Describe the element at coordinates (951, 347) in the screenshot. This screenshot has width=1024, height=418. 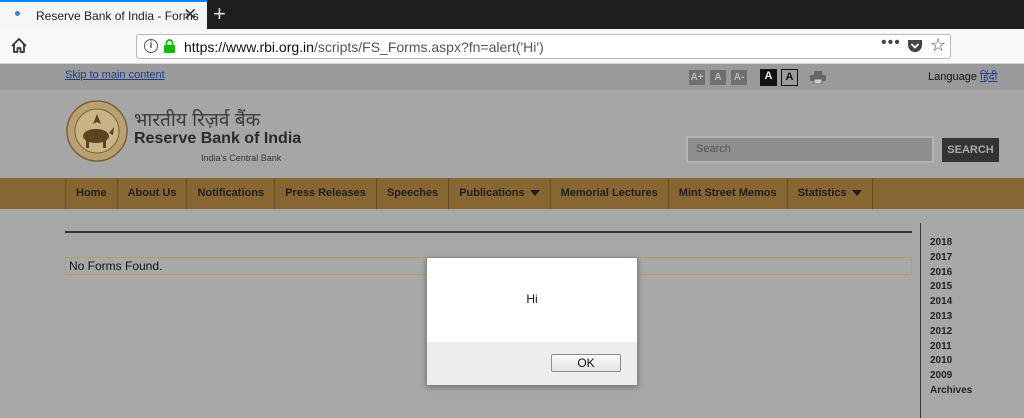
I see `year-link-2011: 2011` at that location.